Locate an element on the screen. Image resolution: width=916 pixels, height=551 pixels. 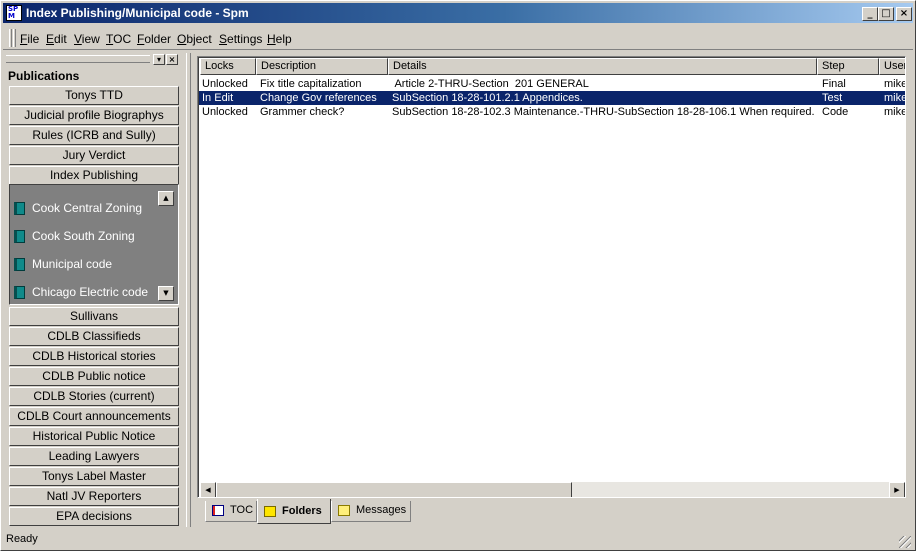
close-button: × is located at coordinates (904, 14).